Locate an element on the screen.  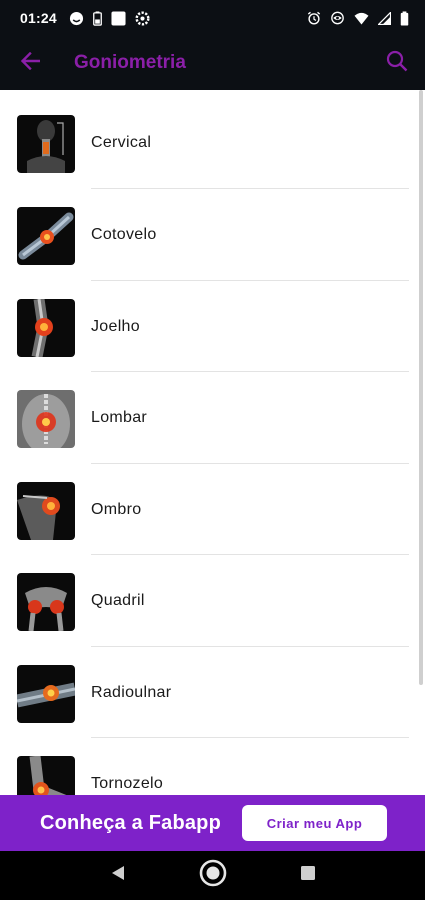
search-button is located at coordinates (397, 63).